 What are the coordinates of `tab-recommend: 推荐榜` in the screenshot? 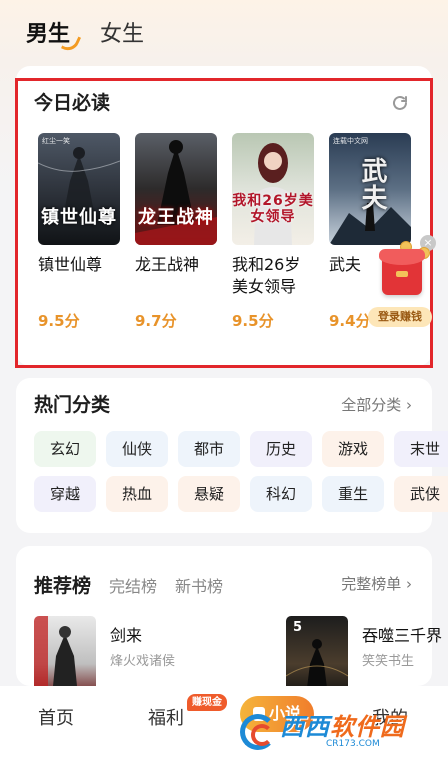 It's located at (62, 584).